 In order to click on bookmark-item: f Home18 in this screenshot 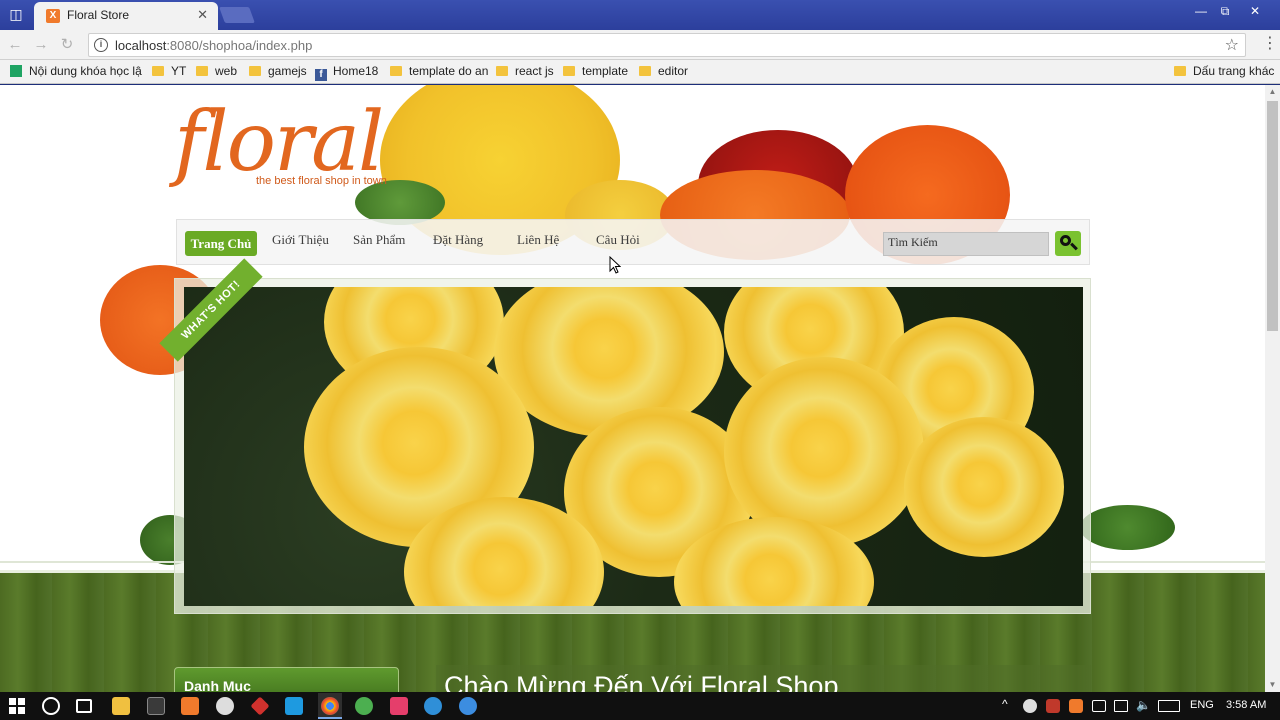, I will do `click(346, 72)`.